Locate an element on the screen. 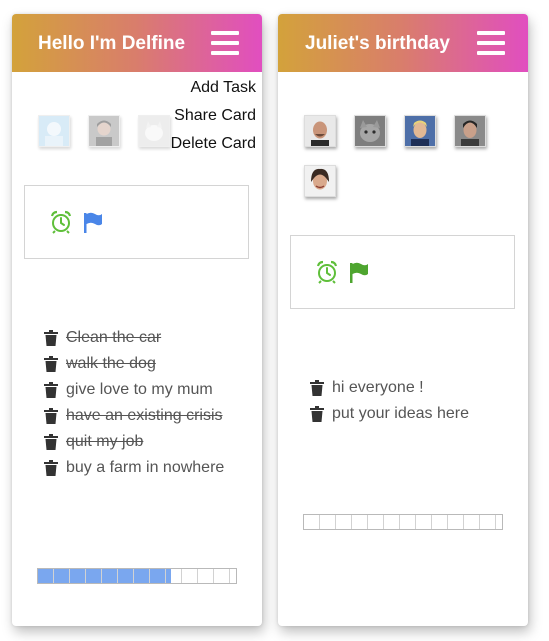 This screenshot has width=549, height=641. task-list: hi everyone ! put your ideas here is located at coordinates (389, 405).